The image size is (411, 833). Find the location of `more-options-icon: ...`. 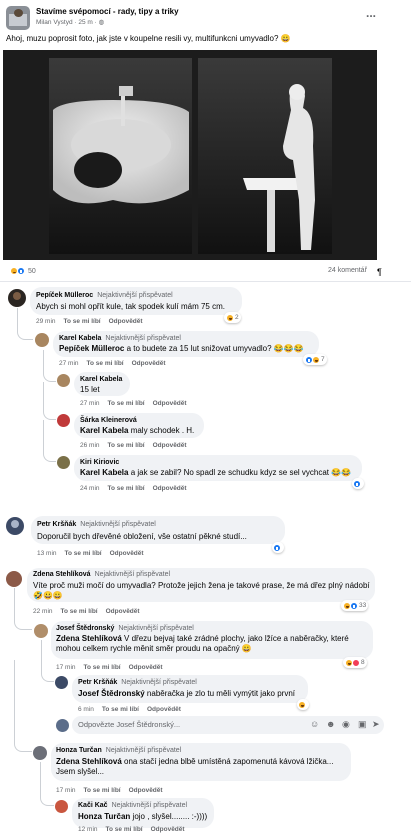

more-options-icon: ... is located at coordinates (371, 13).